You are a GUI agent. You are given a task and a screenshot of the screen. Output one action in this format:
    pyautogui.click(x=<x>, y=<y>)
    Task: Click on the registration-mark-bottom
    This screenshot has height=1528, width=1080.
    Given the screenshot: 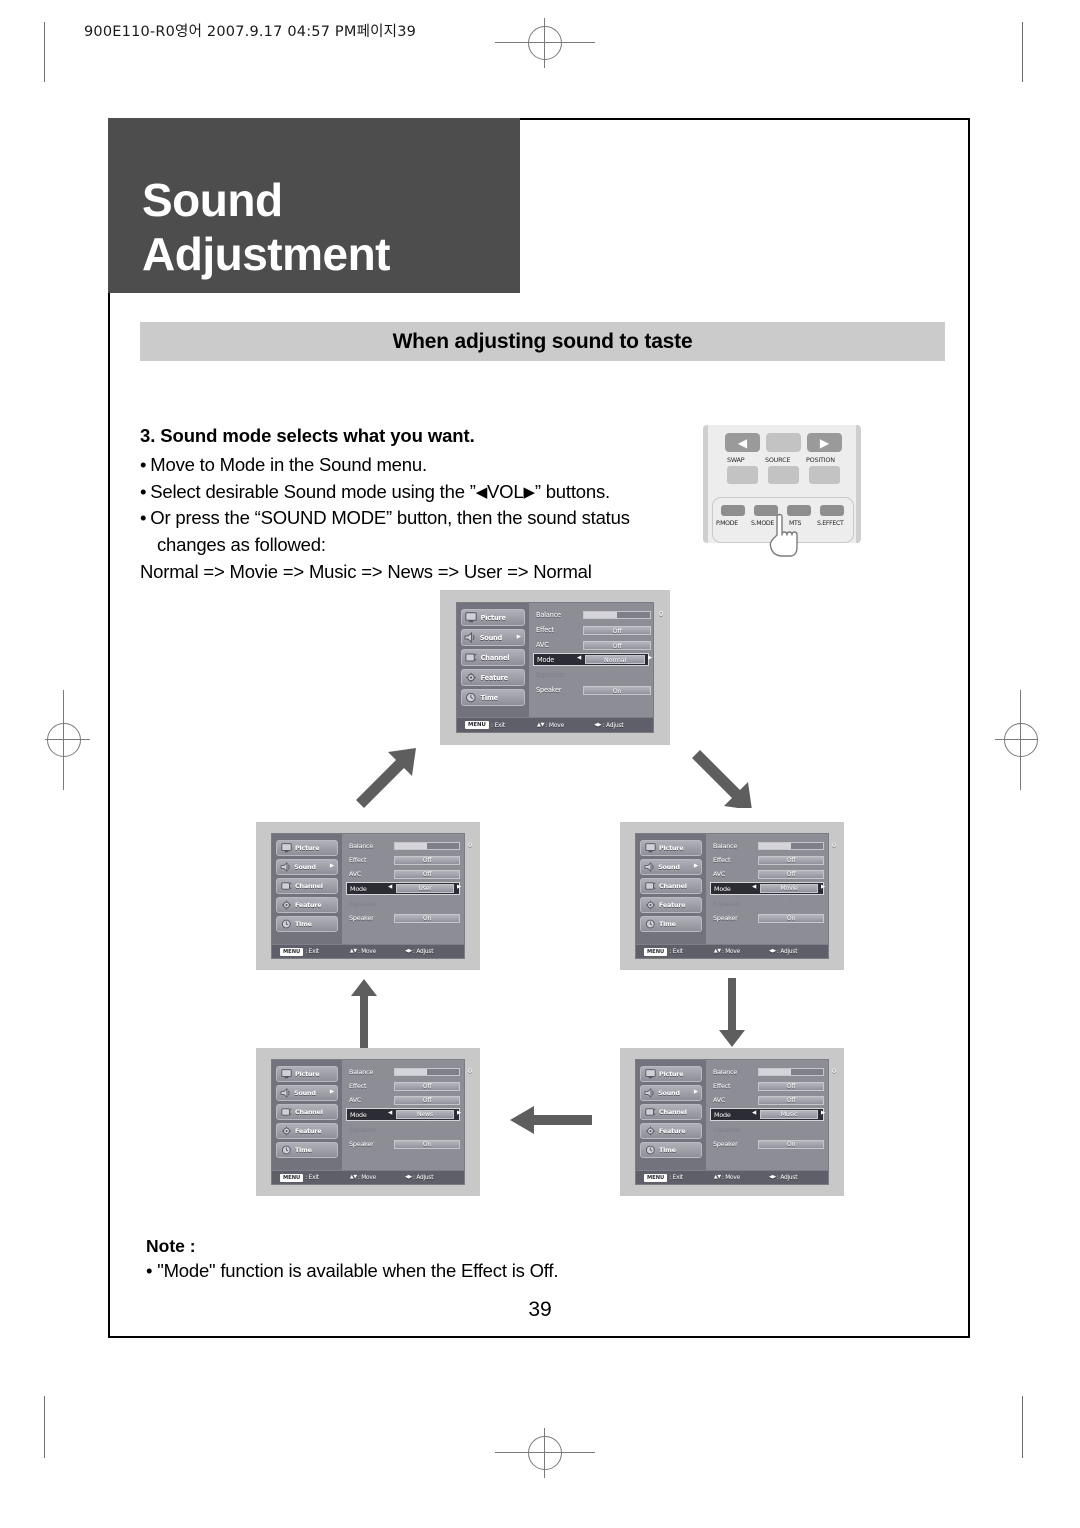 What is the action you would take?
    pyautogui.click(x=545, y=1452)
    